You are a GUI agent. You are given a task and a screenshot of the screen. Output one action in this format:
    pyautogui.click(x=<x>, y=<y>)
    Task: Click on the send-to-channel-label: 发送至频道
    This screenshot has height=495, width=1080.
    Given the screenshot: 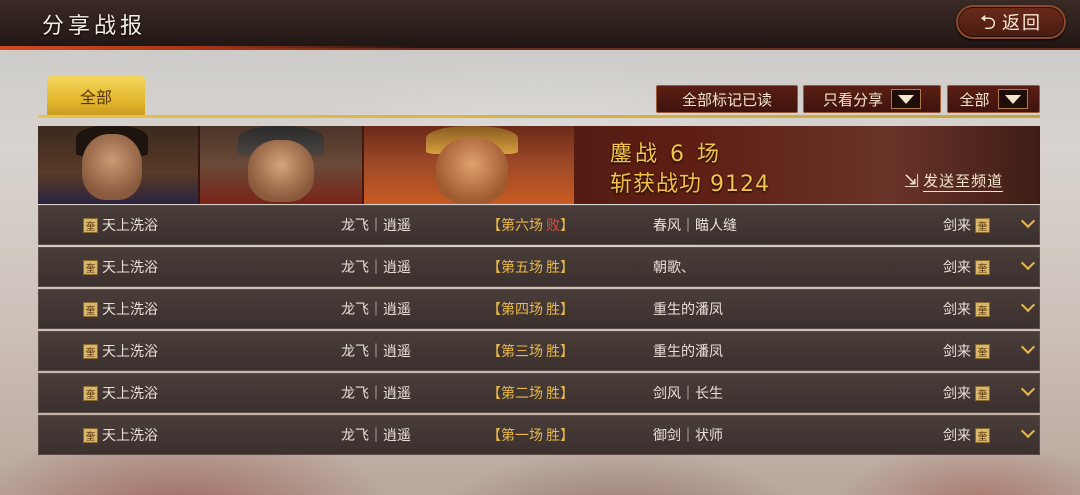 What is the action you would take?
    pyautogui.click(x=963, y=182)
    